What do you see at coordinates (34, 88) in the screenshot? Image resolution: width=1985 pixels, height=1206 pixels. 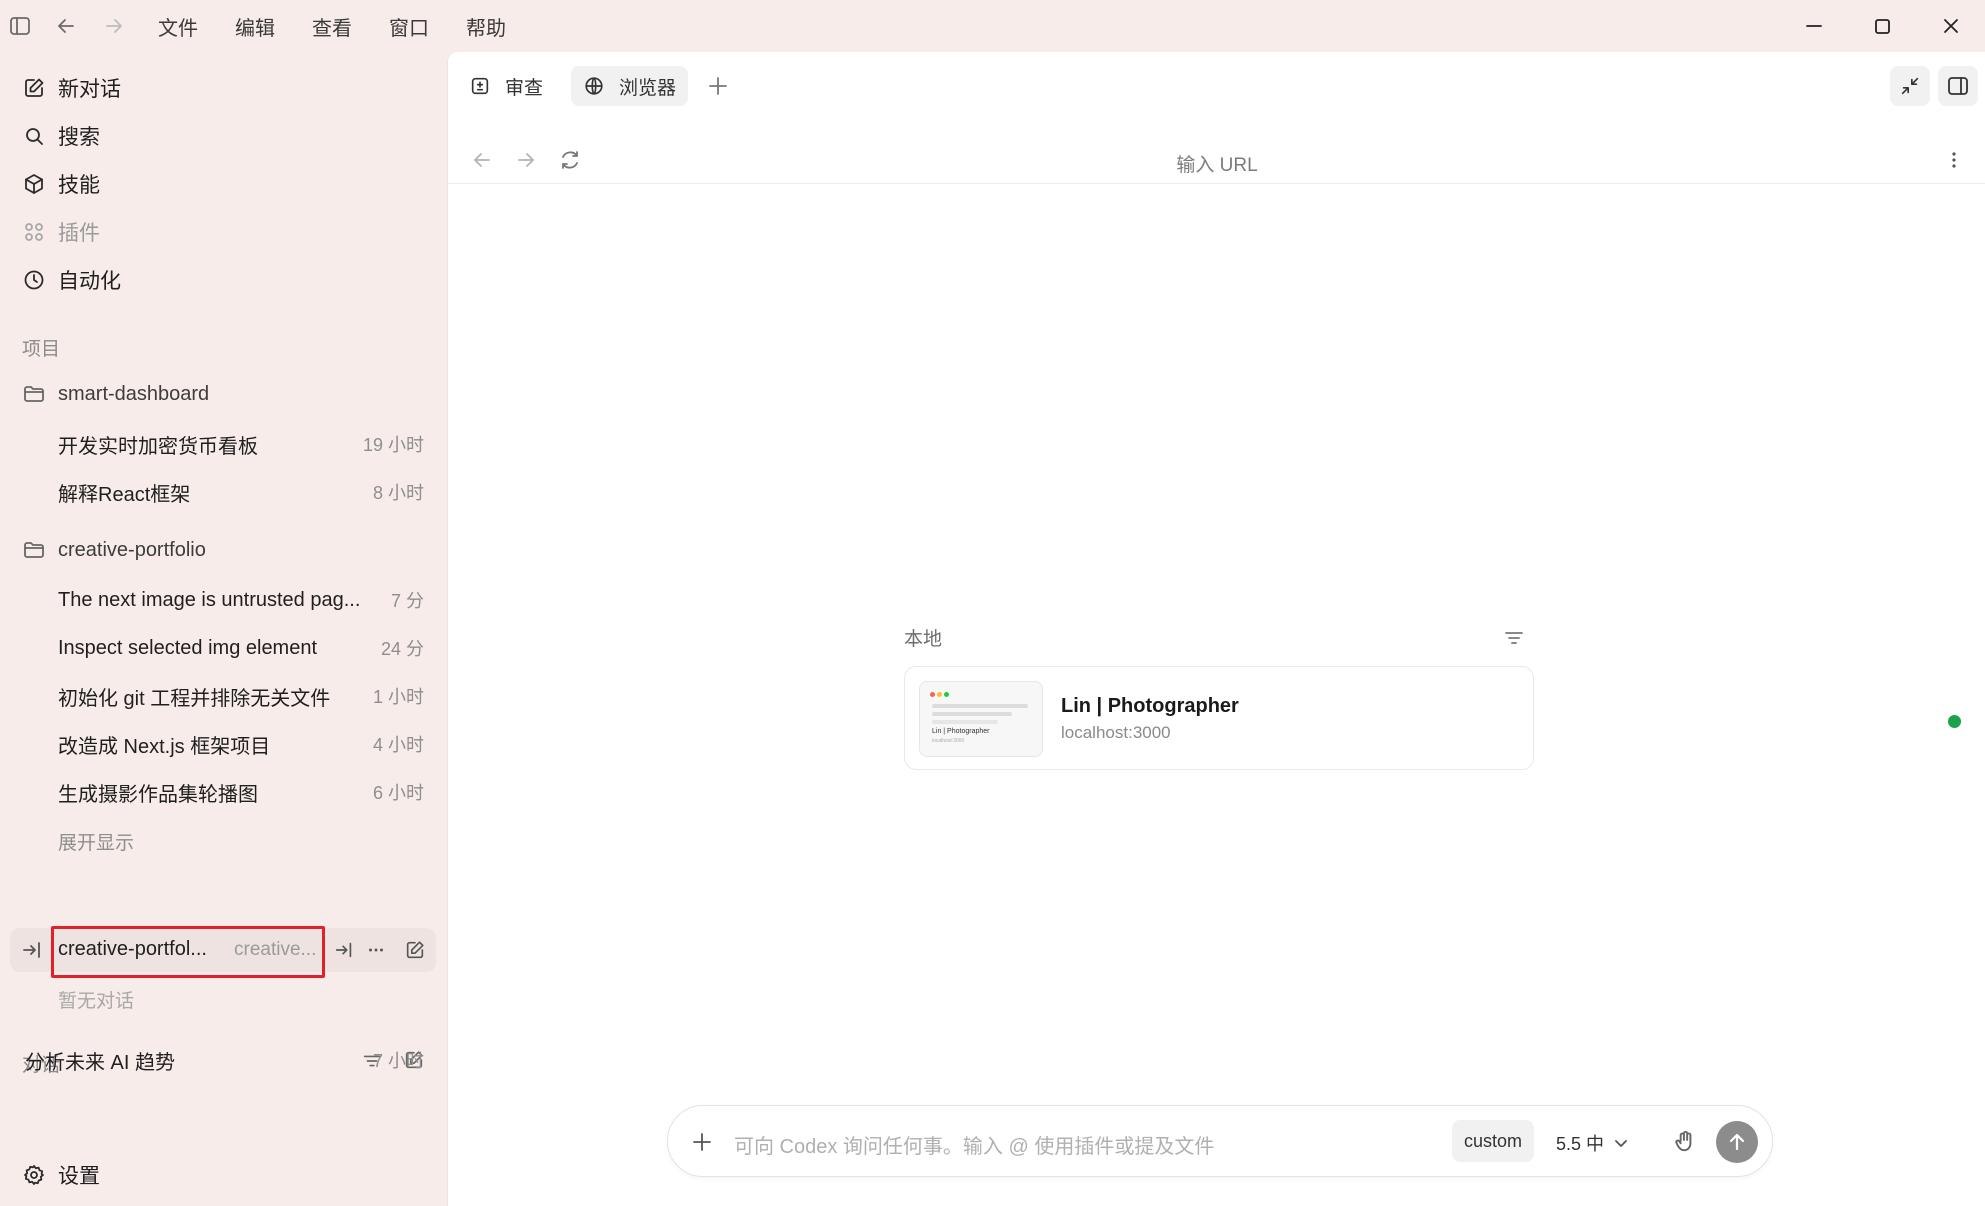 I see `compose-icon` at bounding box center [34, 88].